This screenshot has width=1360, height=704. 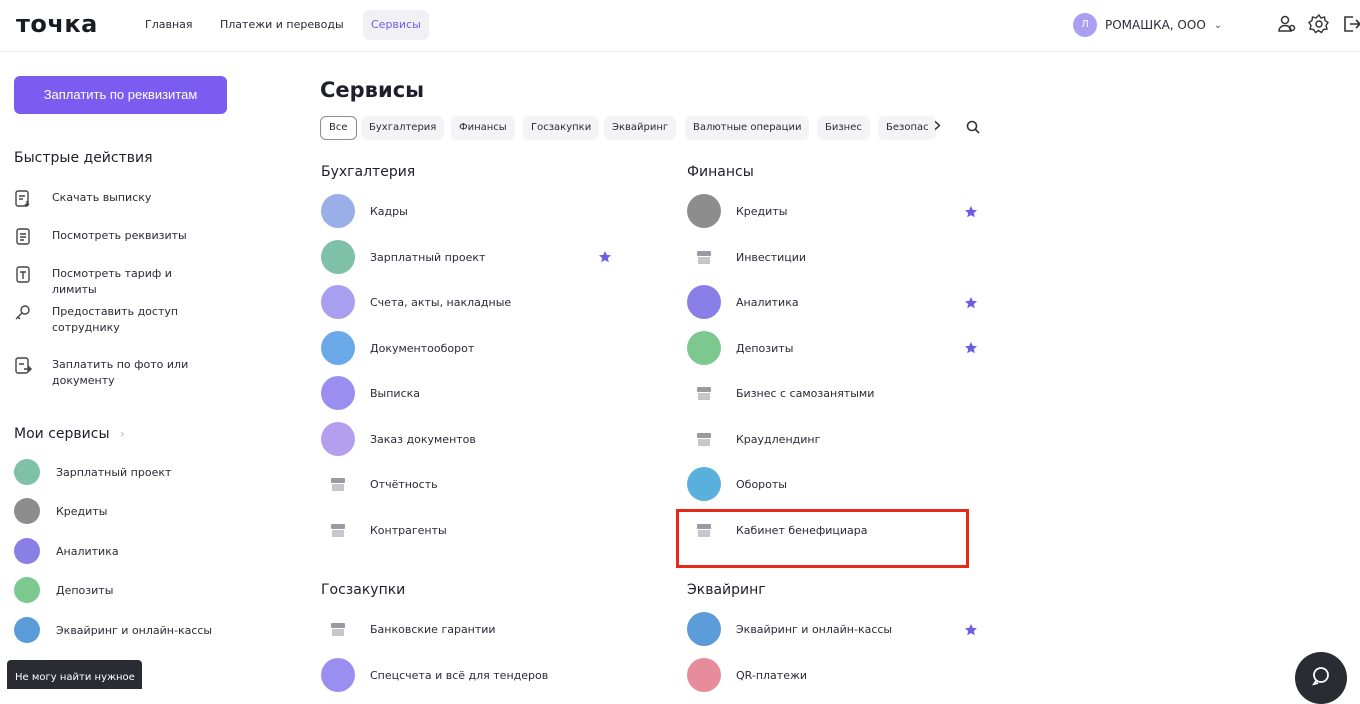 I want to click on my-services-title: Мои сервисы ›, so click(x=69, y=434).